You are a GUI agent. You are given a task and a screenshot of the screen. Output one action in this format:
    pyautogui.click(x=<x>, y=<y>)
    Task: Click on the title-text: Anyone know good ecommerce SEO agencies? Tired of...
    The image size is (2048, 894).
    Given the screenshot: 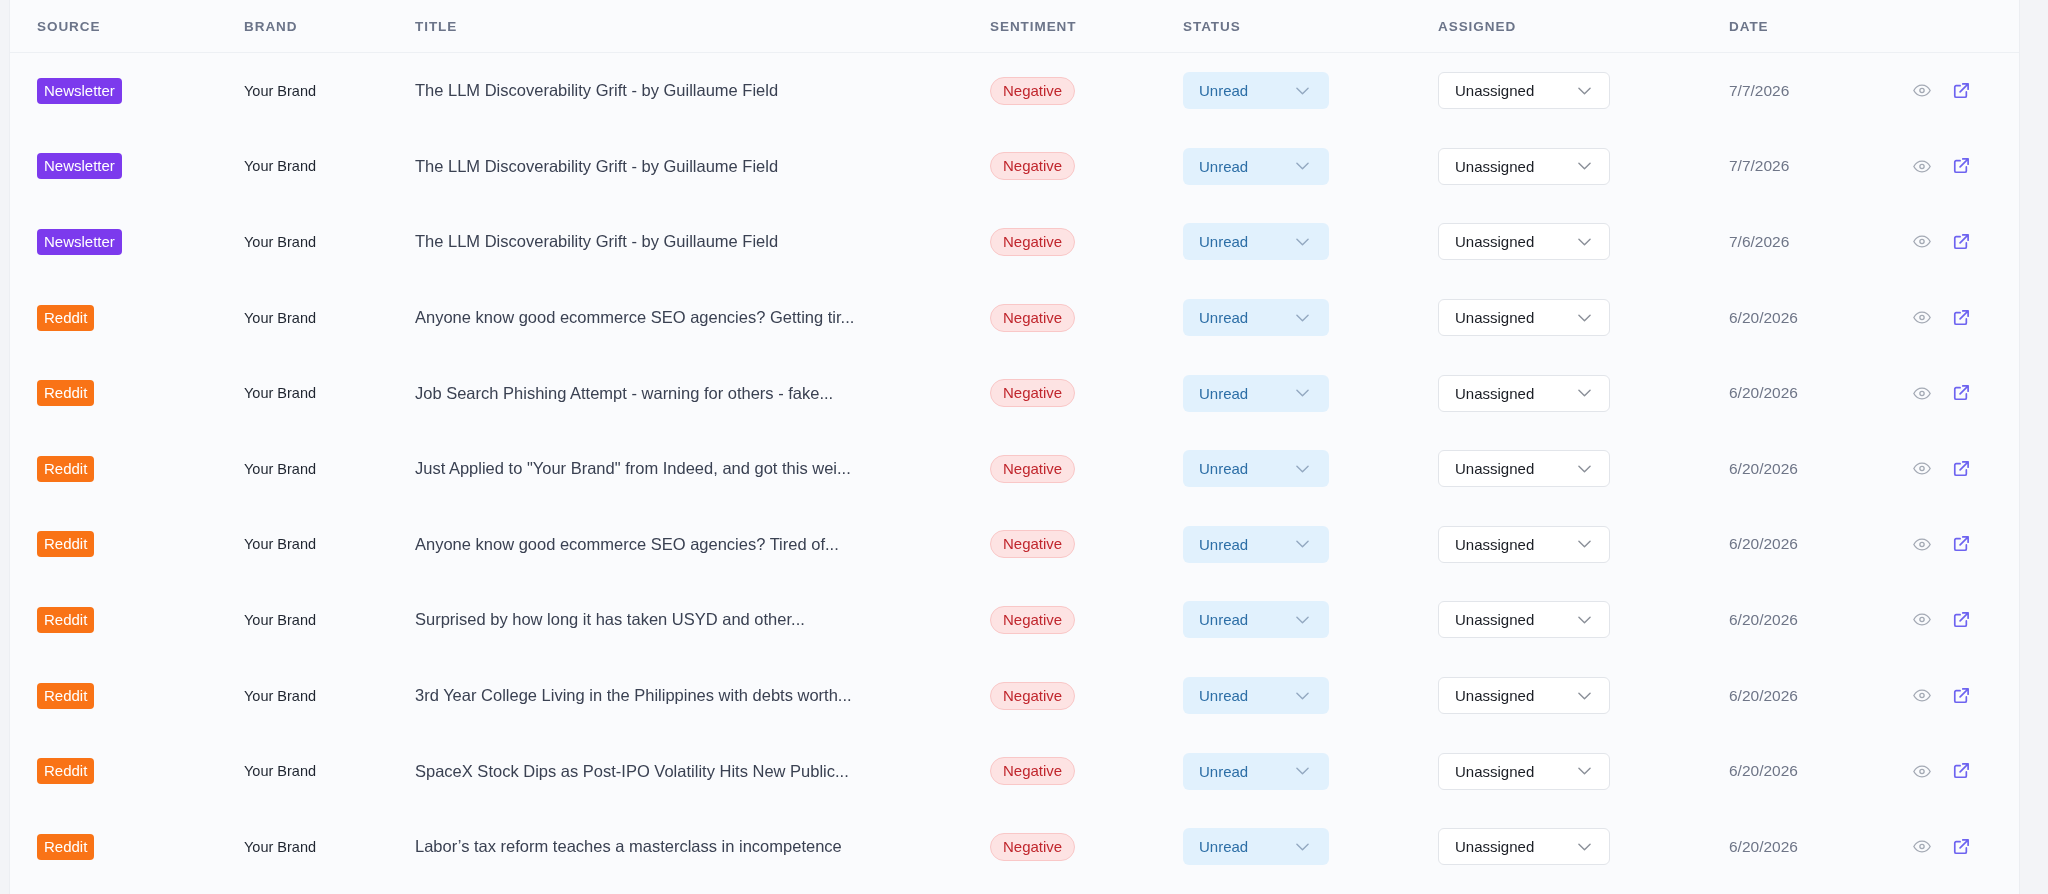 What is the action you would take?
    pyautogui.click(x=627, y=544)
    